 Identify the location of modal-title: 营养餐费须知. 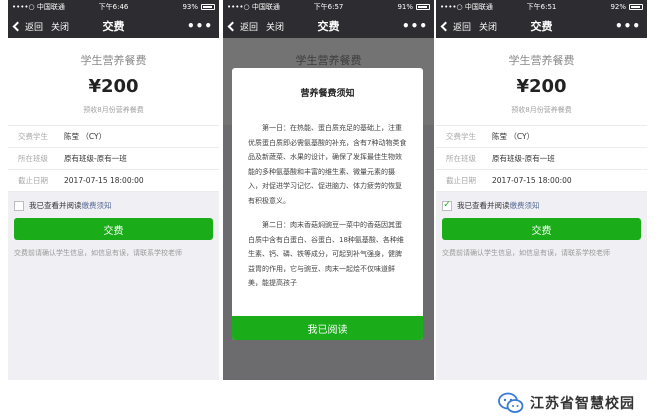
(327, 94).